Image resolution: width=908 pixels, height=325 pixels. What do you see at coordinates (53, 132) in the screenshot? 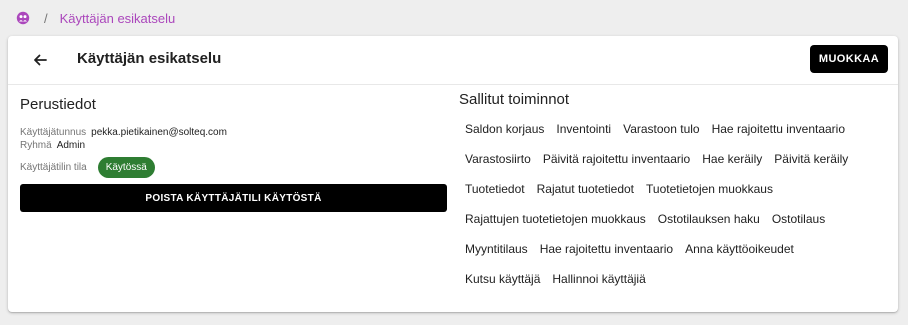
I see `username-label: Käyttäjätunnus` at bounding box center [53, 132].